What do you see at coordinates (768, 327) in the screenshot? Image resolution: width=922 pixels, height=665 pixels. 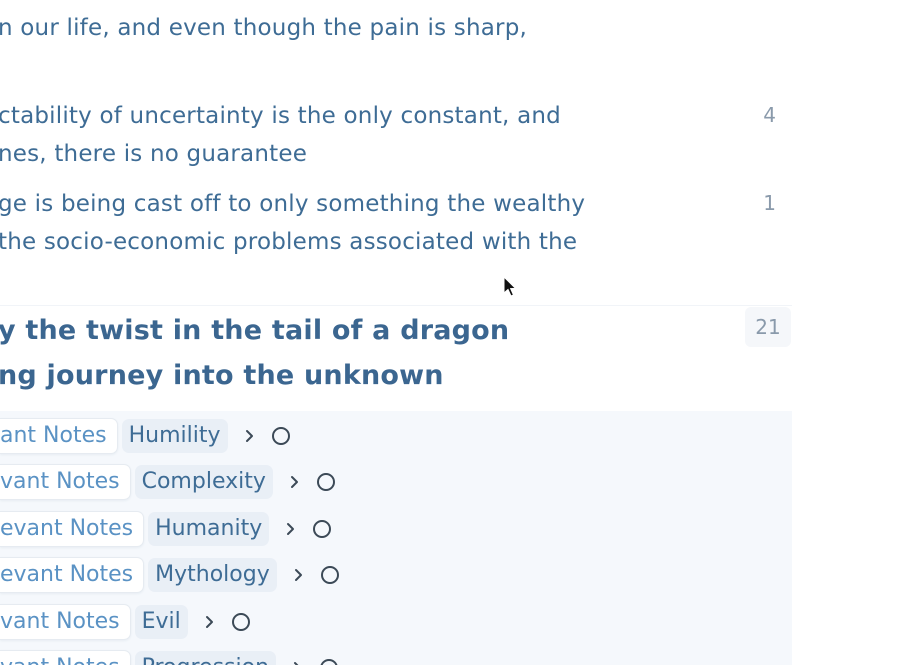 I see `topic-count-badge: 21` at bounding box center [768, 327].